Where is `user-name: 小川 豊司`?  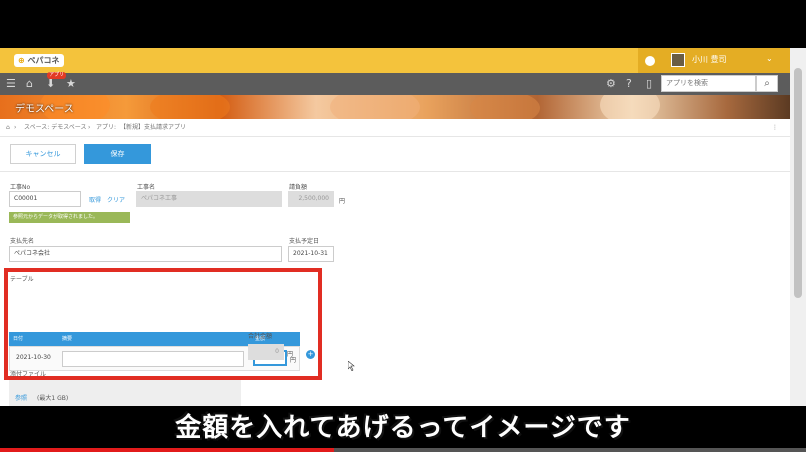 user-name: 小川 豊司 is located at coordinates (709, 59).